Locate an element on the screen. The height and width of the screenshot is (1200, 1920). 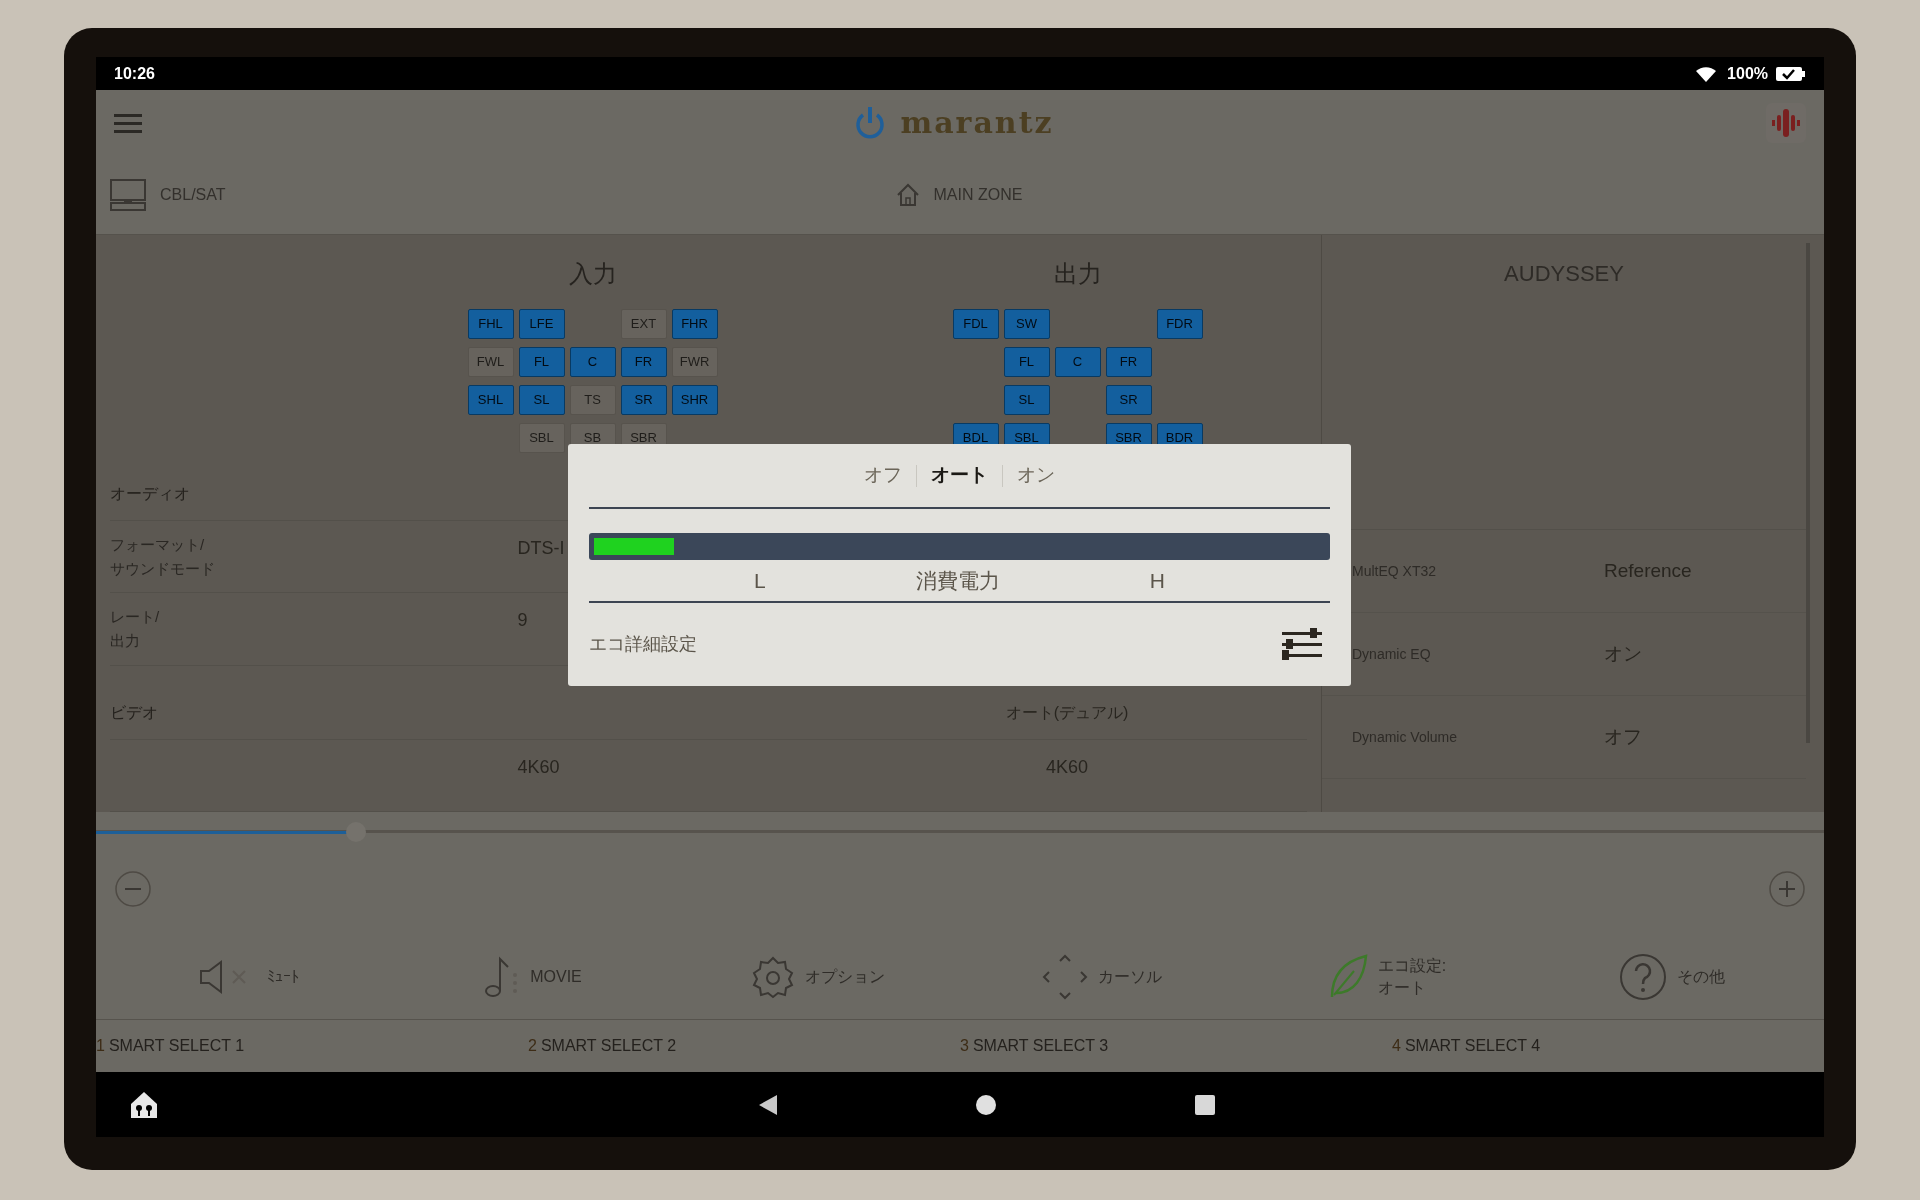
speaker-channel: TS is located at coordinates (592, 400).